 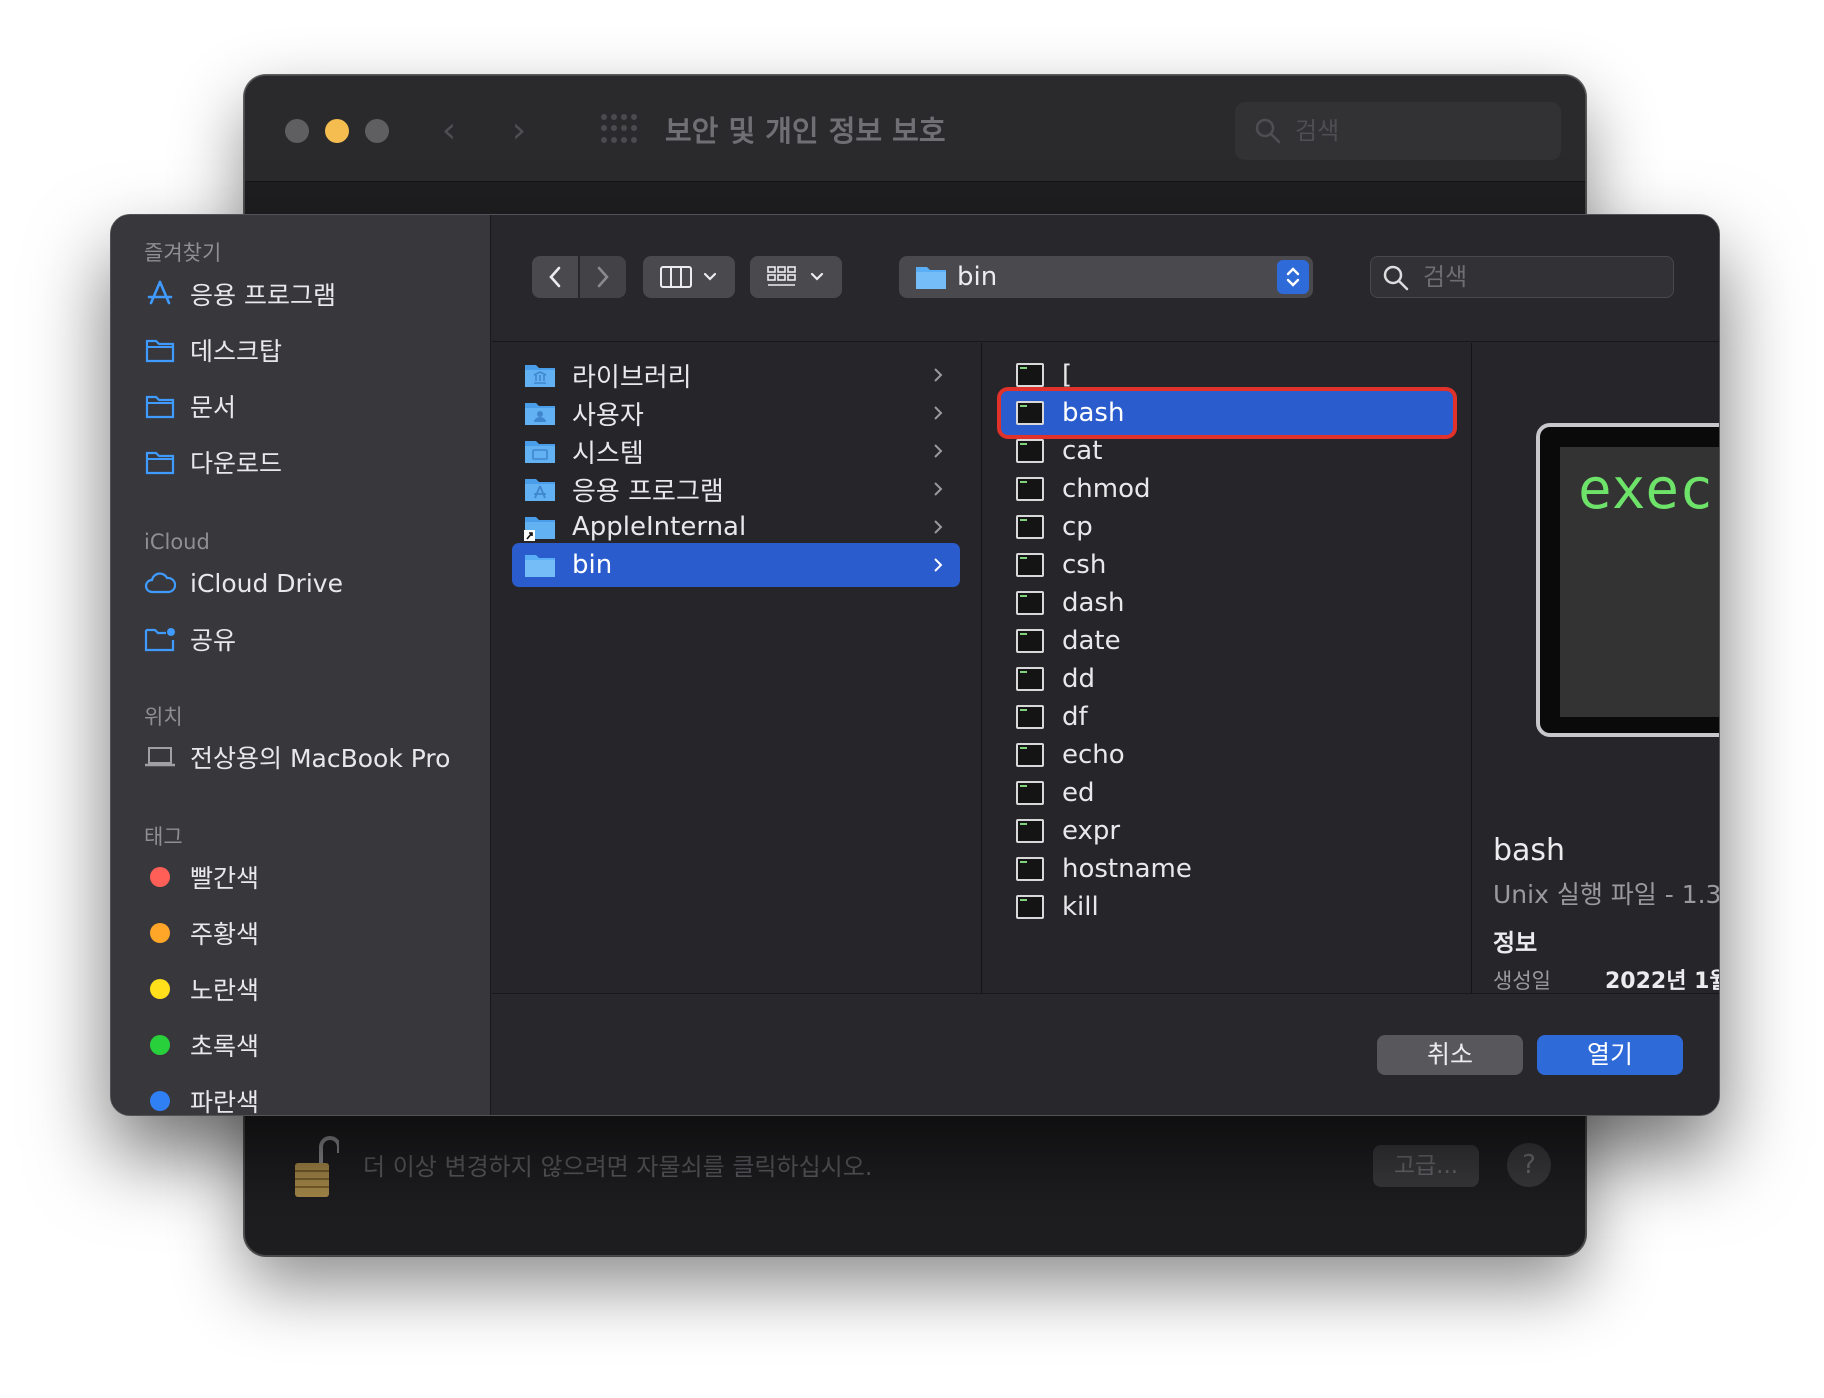 What do you see at coordinates (225, 934) in the screenshot?
I see `sidebar-item-label: 주황색` at bounding box center [225, 934].